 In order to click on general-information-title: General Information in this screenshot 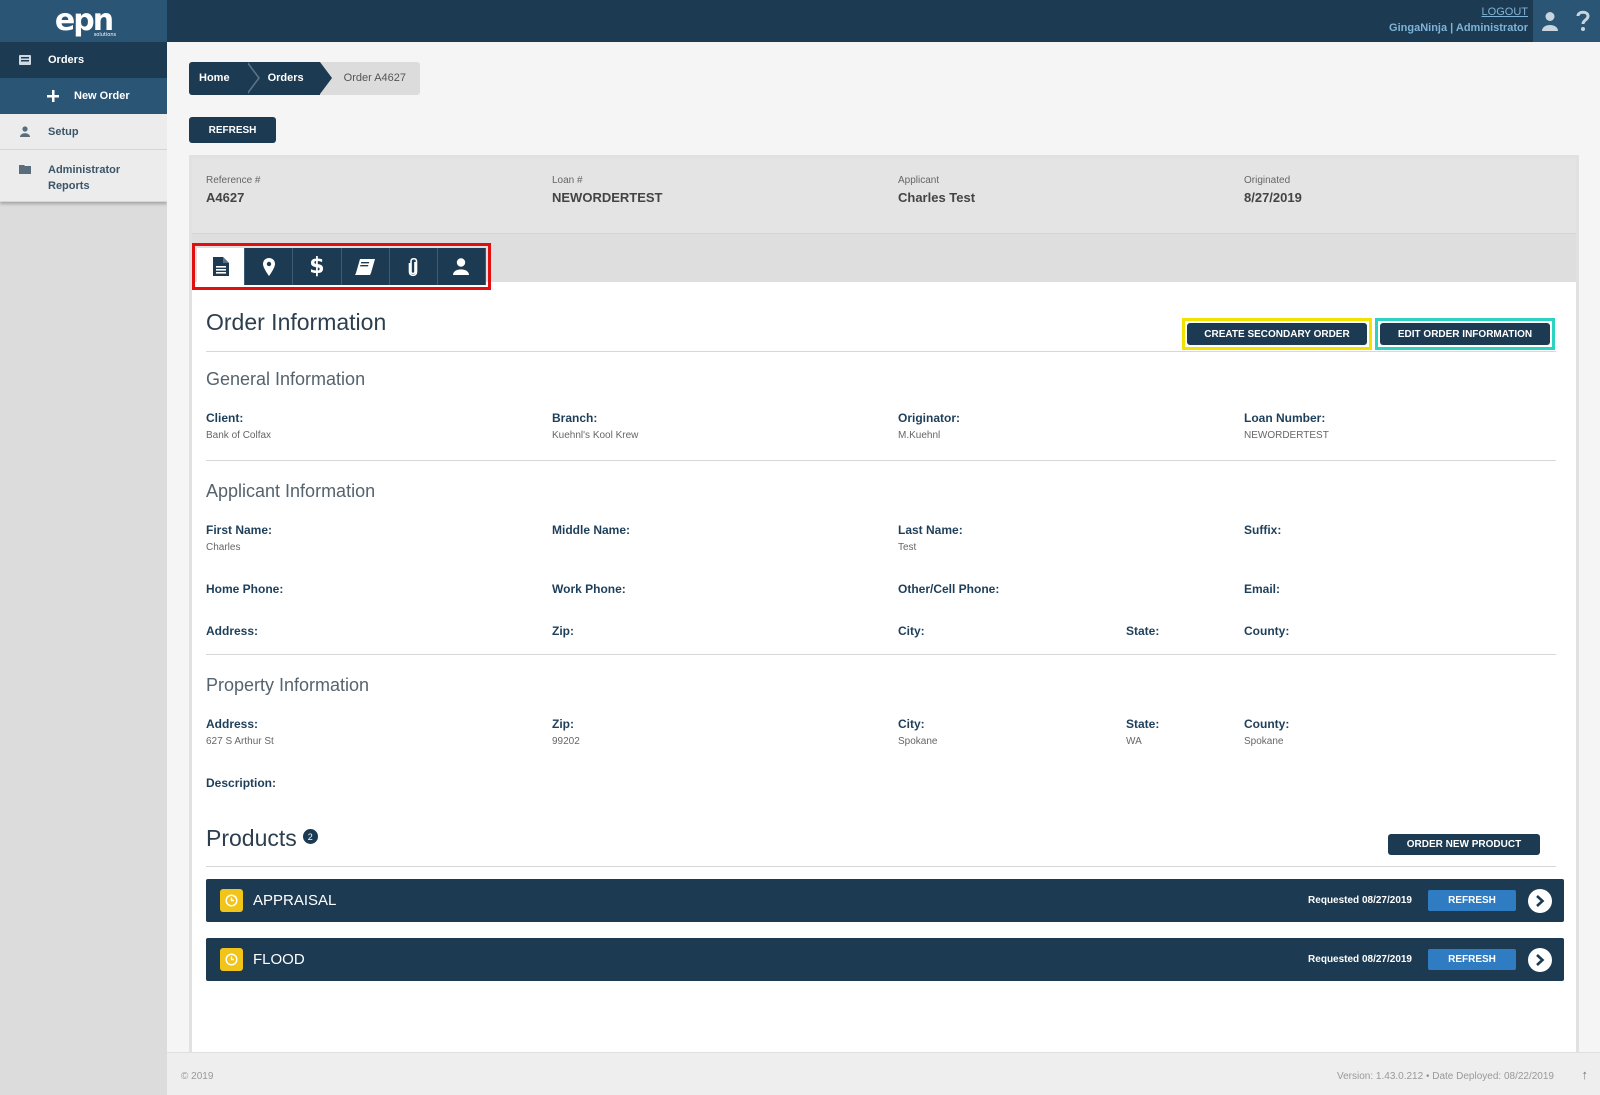, I will do `click(286, 379)`.